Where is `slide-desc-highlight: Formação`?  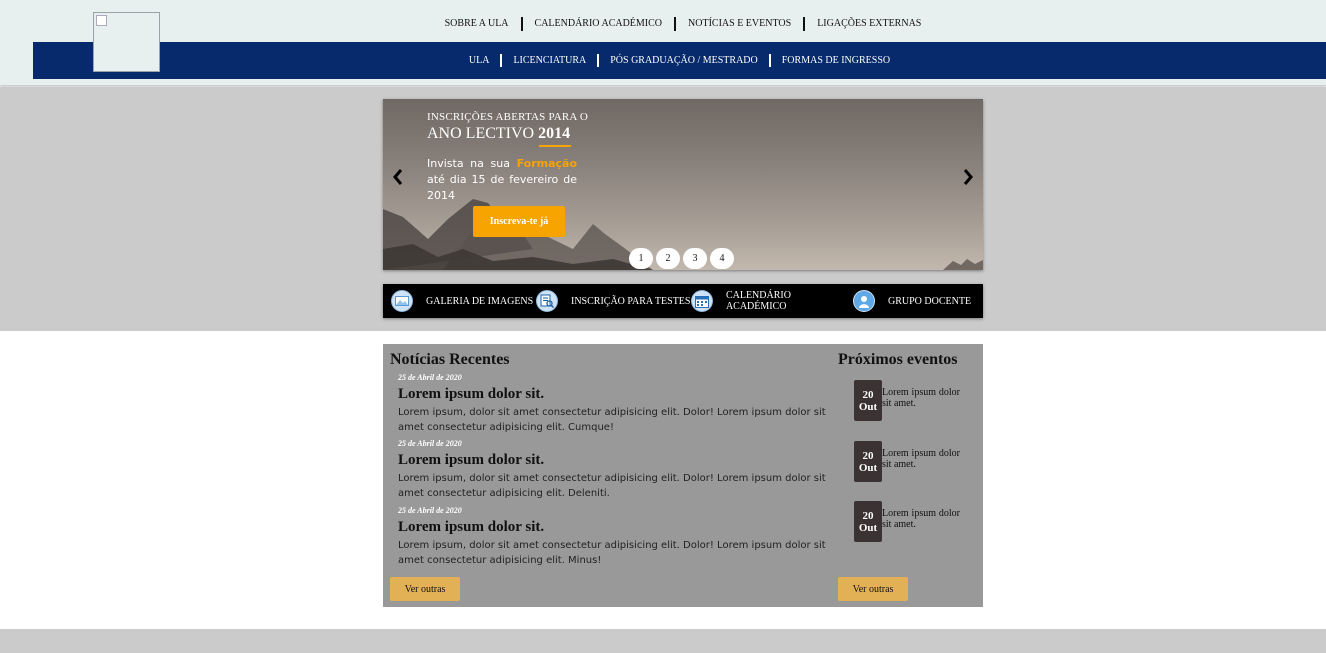 slide-desc-highlight: Formação is located at coordinates (547, 163).